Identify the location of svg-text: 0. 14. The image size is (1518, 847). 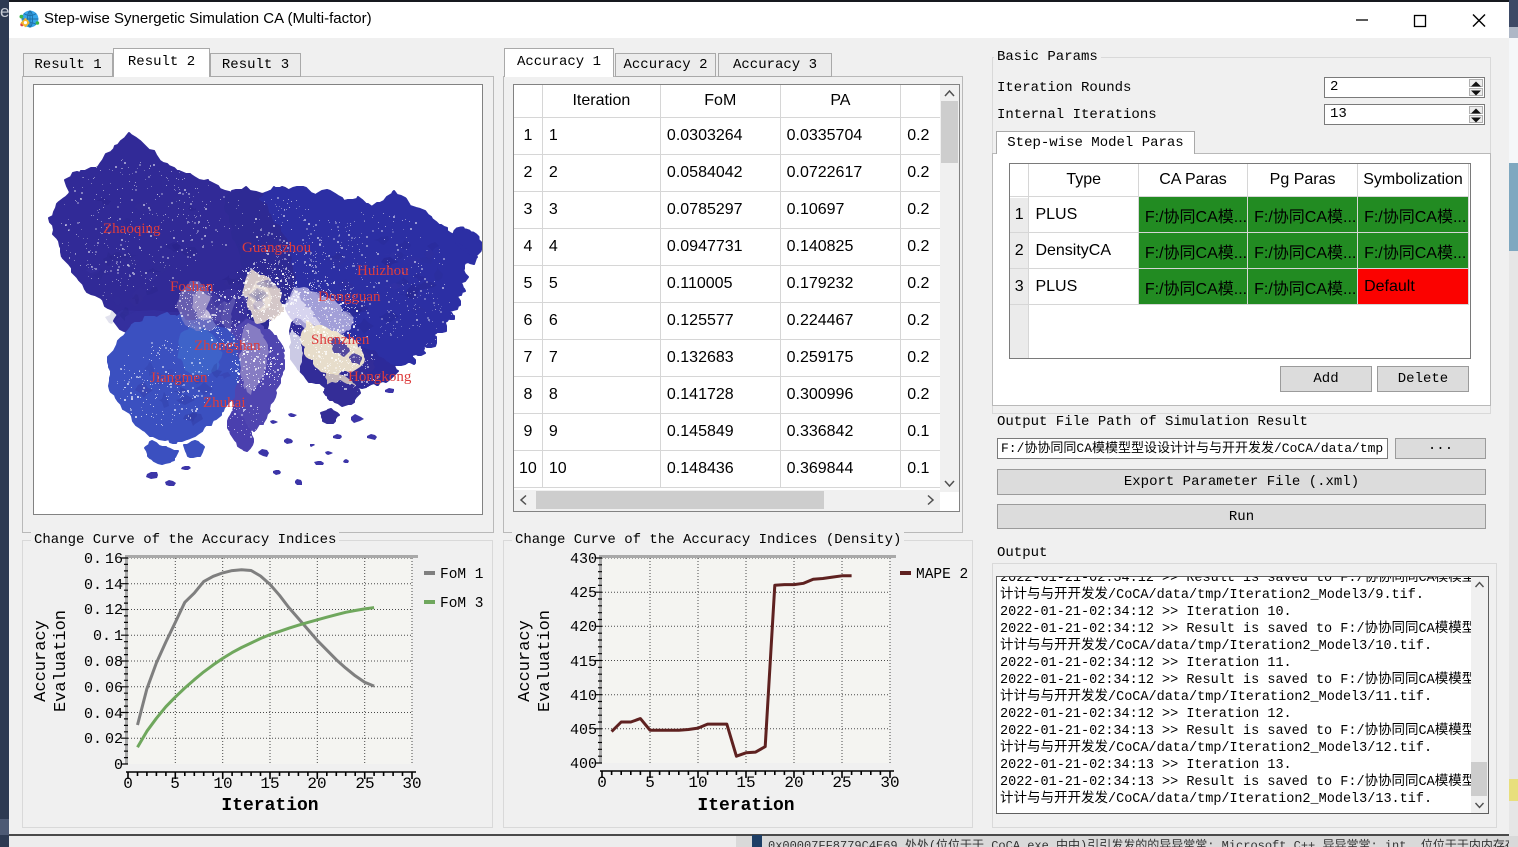
(103, 585).